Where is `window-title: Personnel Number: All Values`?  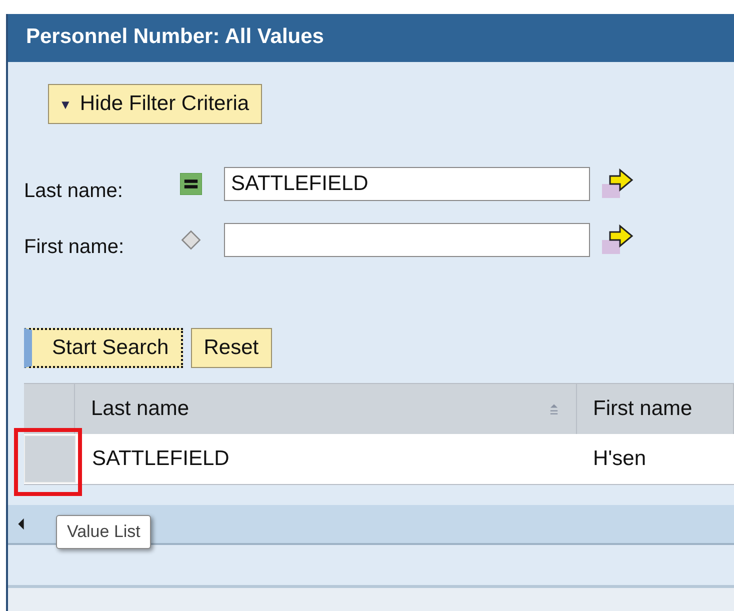 window-title: Personnel Number: All Values is located at coordinates (371, 38).